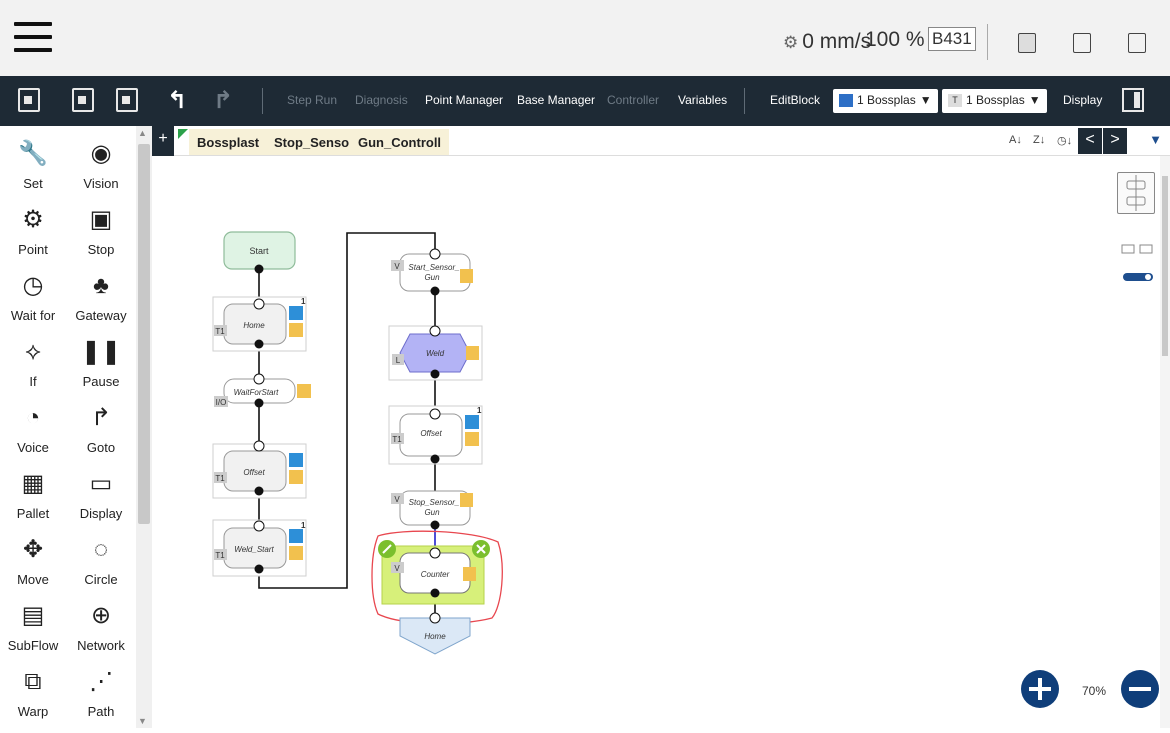  What do you see at coordinates (163, 141) in the screenshot?
I see `add-tab-button: +` at bounding box center [163, 141].